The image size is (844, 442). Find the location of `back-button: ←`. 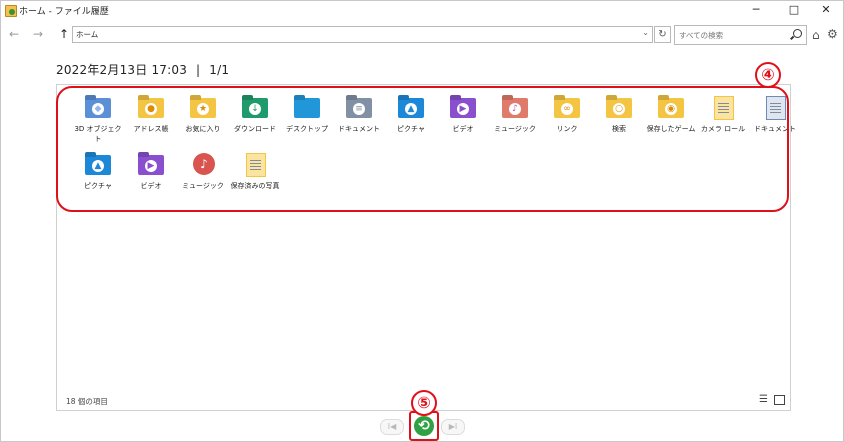

back-button: ← is located at coordinates (14, 34).